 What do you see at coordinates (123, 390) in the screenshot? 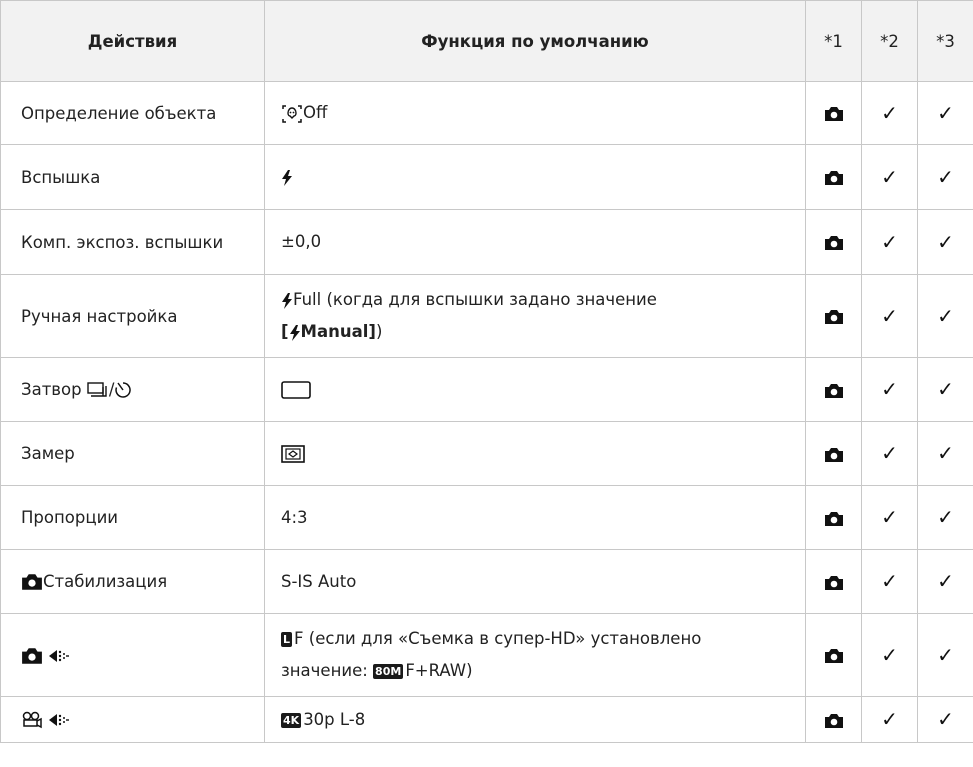
I see `self-timer-icon` at bounding box center [123, 390].